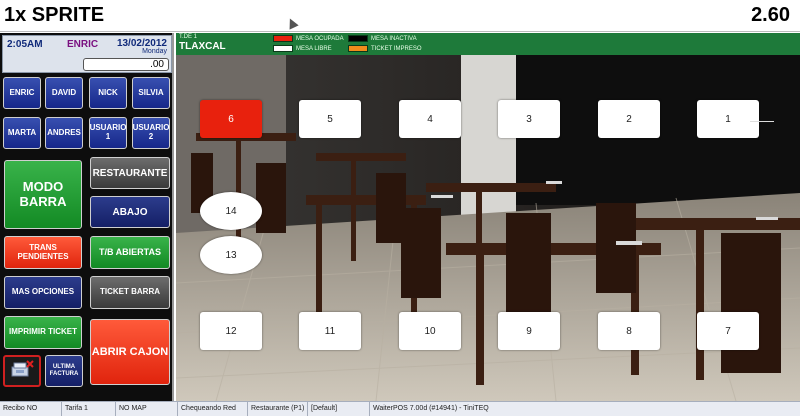 This screenshot has width=800, height=416. What do you see at coordinates (108, 133) in the screenshot?
I see `waiter-button-usuario-1: USUARIO 1` at bounding box center [108, 133].